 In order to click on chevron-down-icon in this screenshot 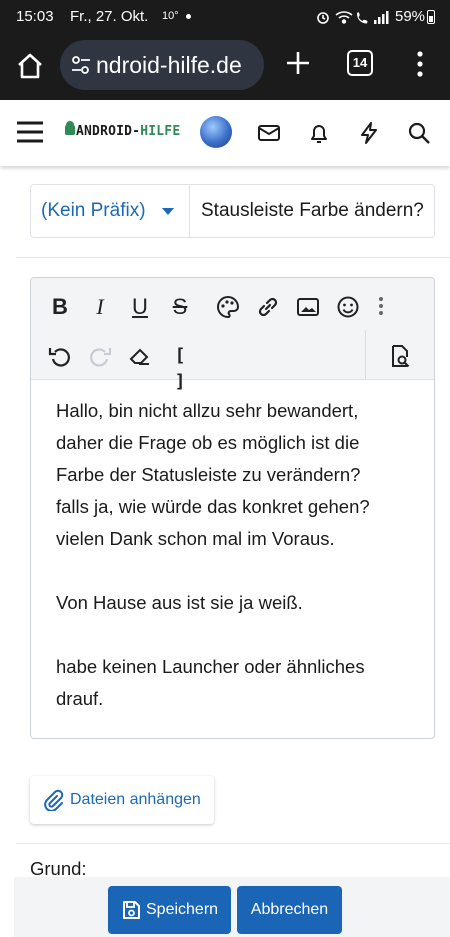, I will do `click(168, 211)`.